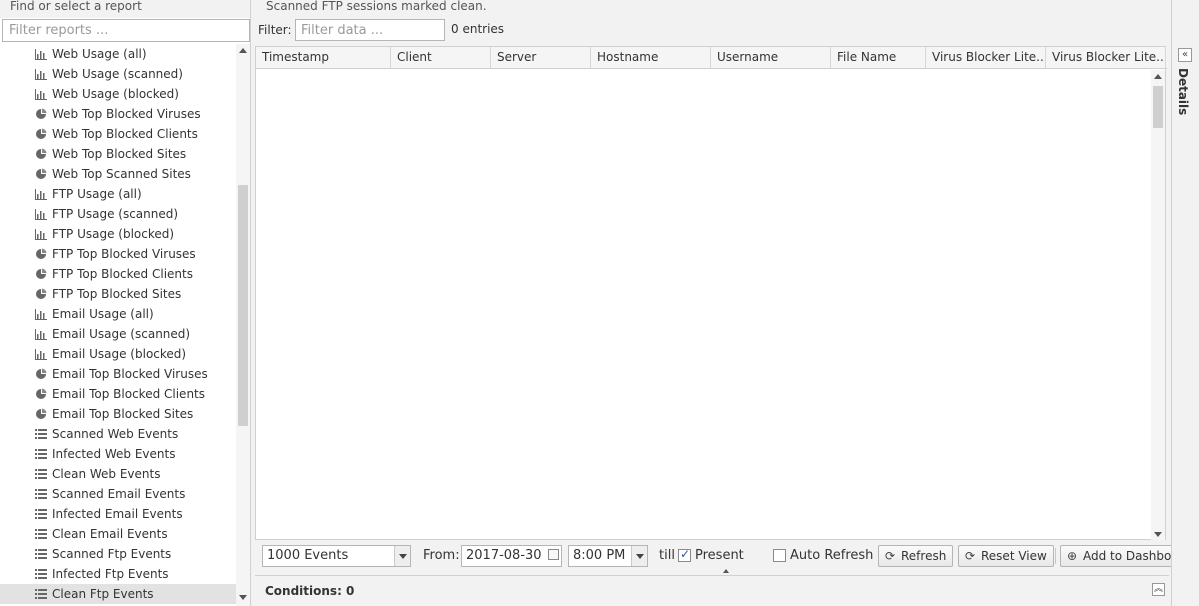  I want to click on report-item: Email Top Blocked Viruses, so click(118, 374).